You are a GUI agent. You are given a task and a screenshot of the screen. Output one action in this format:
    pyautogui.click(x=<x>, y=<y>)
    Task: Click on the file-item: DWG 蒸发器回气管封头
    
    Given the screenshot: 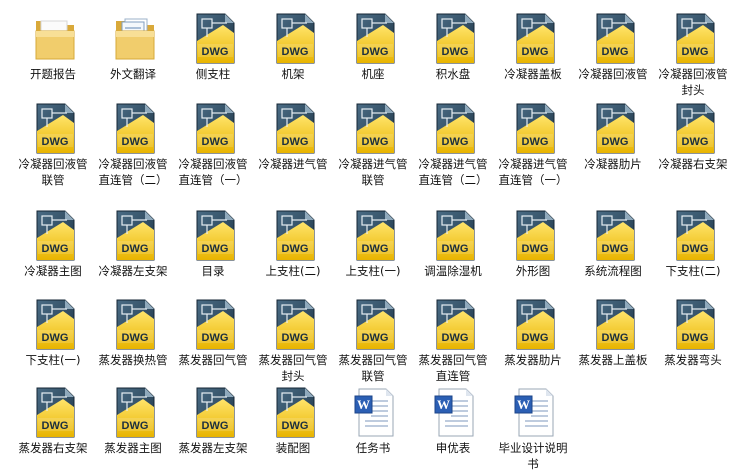 What is the action you would take?
    pyautogui.click(x=293, y=338)
    